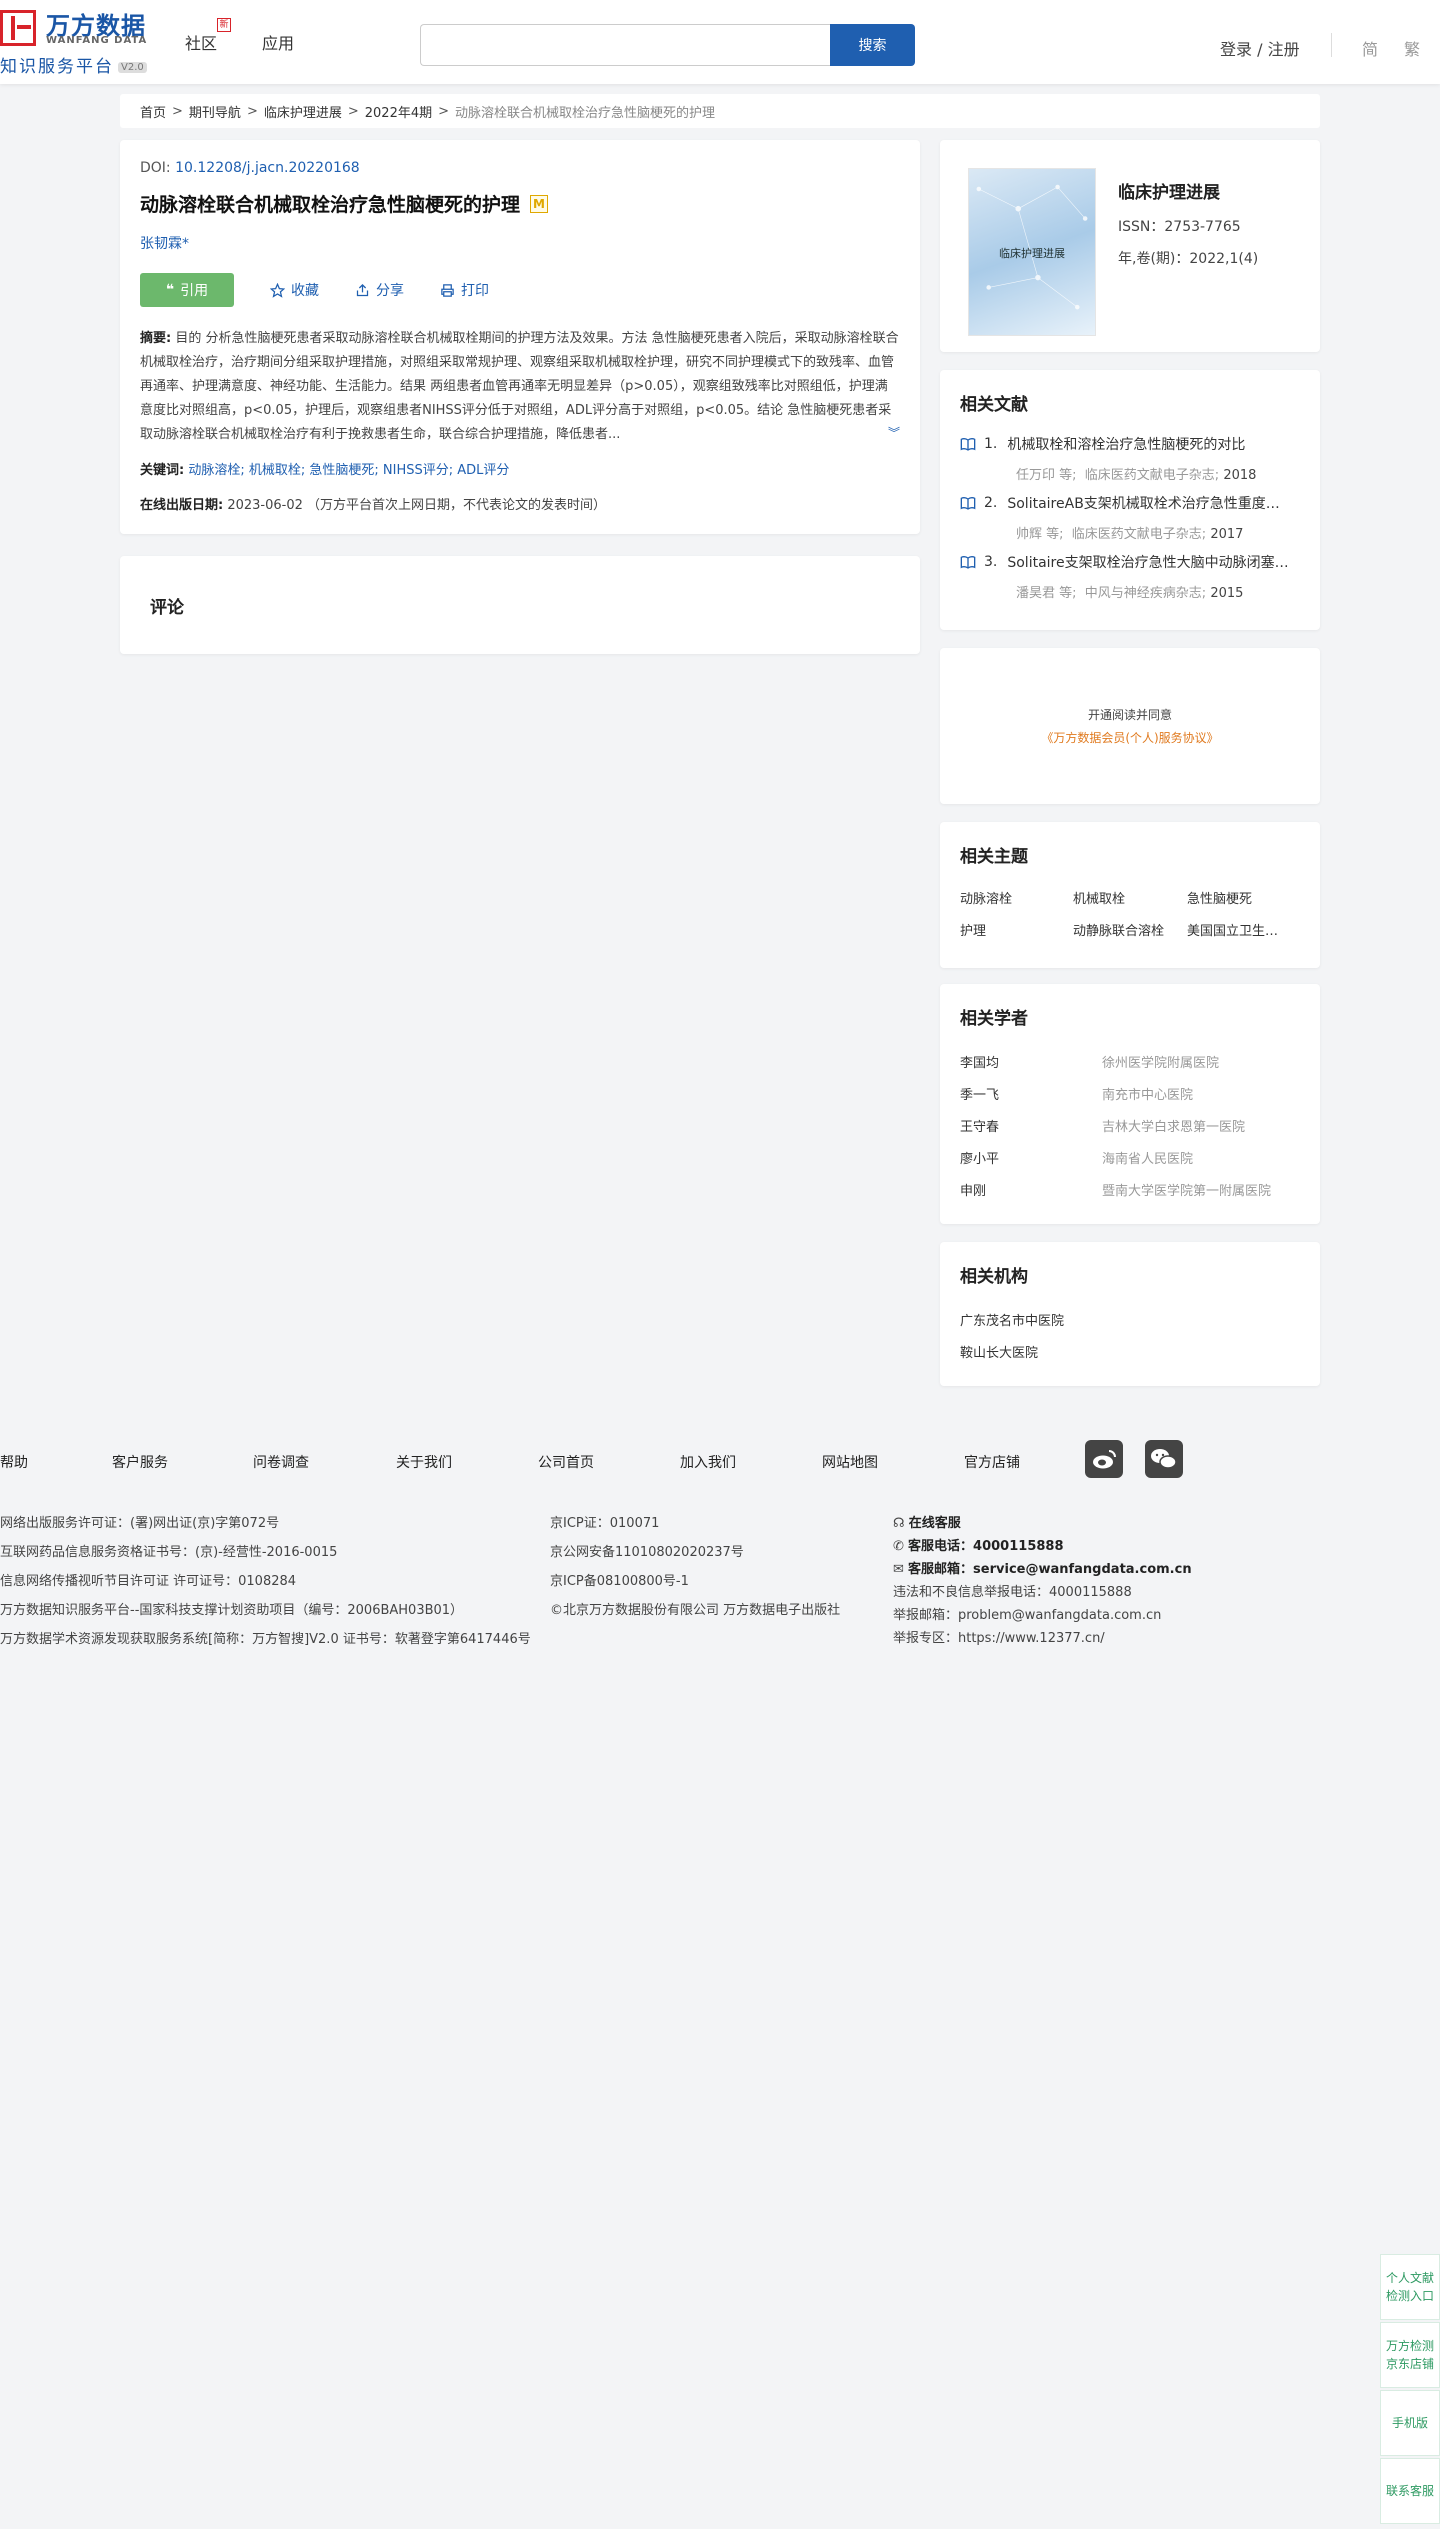 This screenshot has height=2529, width=1440. Describe the element at coordinates (215, 111) in the screenshot. I see `breadcrumb-journals: 期刊导航` at that location.